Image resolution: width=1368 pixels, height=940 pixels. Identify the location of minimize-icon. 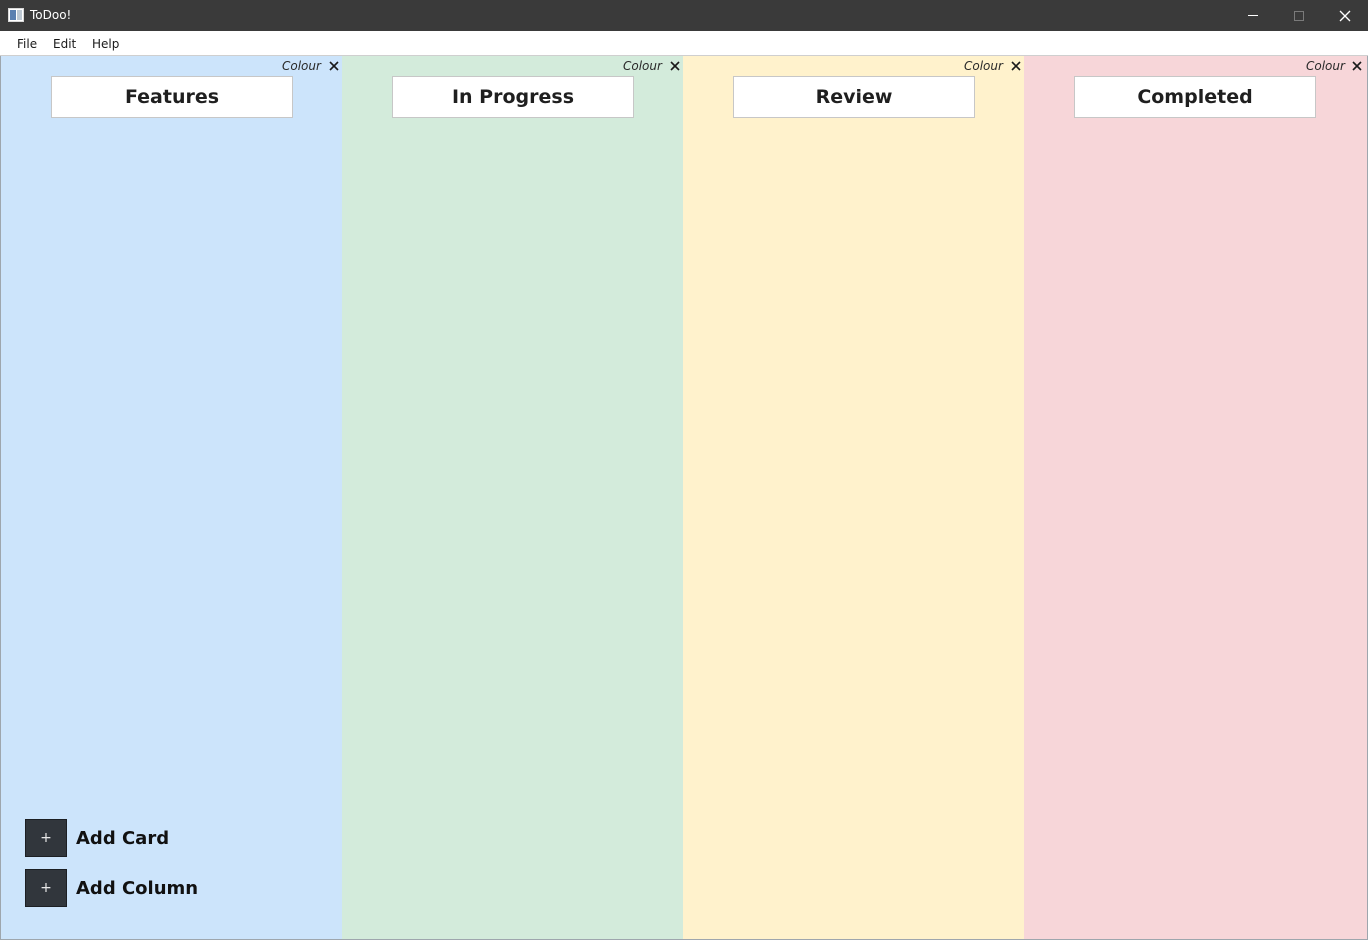
(1253, 15).